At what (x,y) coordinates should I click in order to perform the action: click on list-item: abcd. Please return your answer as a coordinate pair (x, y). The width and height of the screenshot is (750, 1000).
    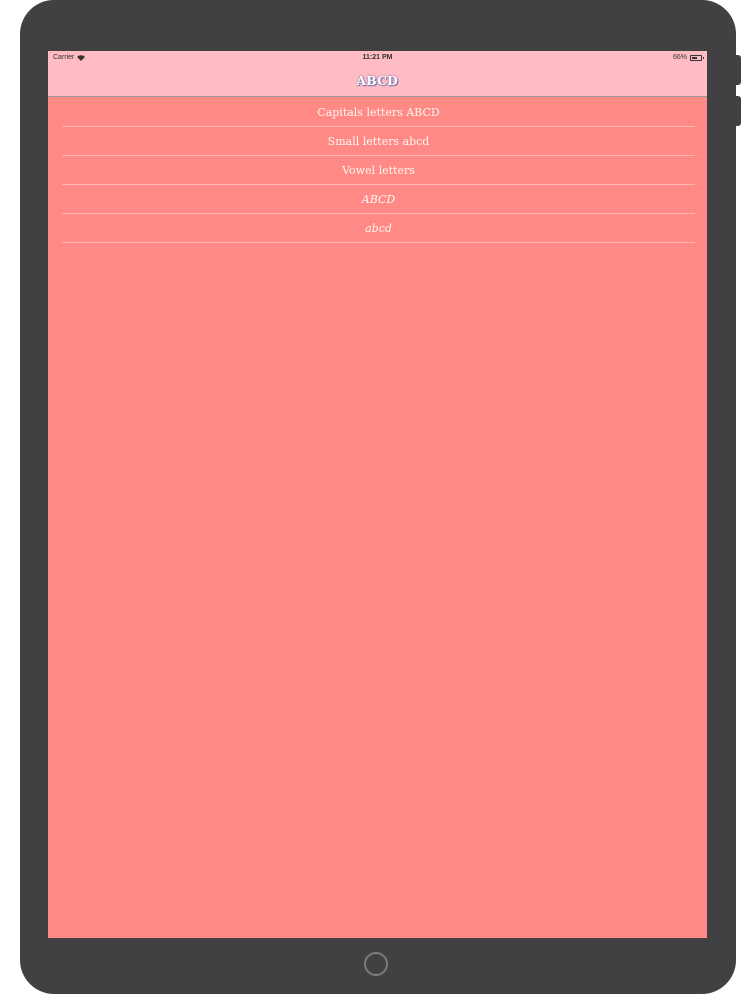
    Looking at the image, I should click on (378, 228).